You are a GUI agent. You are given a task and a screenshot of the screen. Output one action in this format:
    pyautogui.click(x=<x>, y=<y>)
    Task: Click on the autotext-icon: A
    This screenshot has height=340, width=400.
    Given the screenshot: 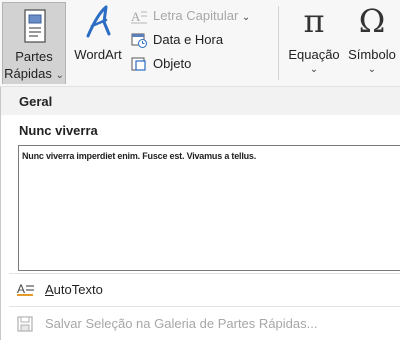 What is the action you would take?
    pyautogui.click(x=25, y=289)
    